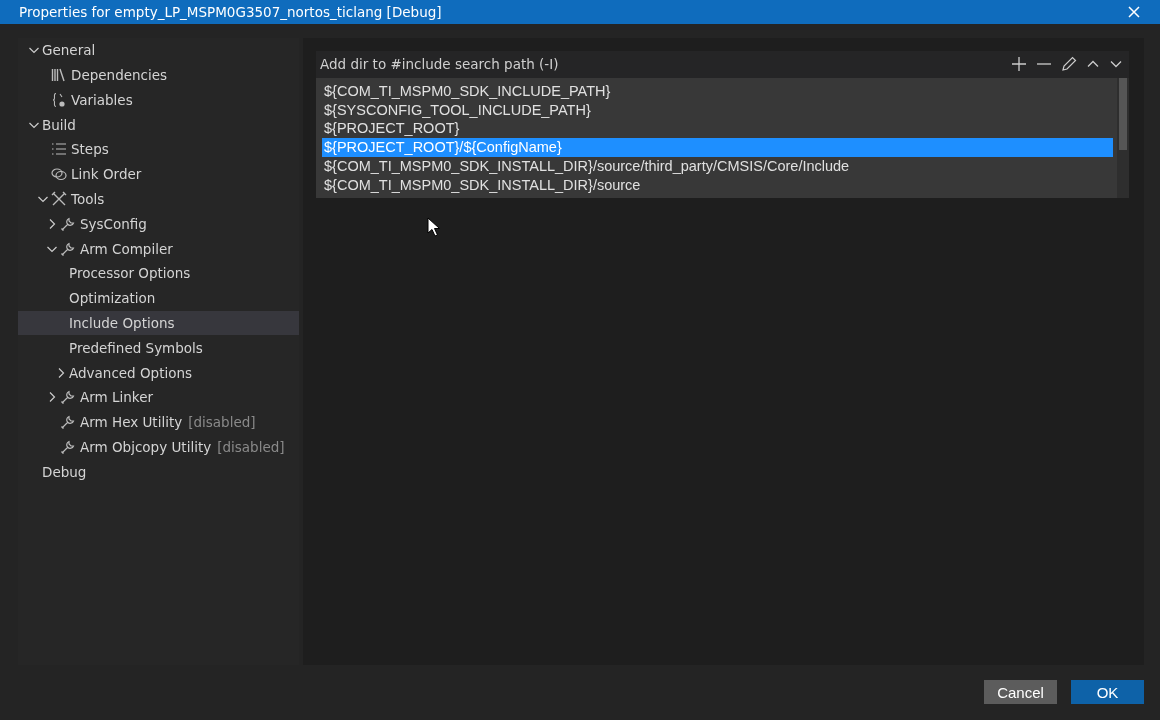 The image size is (1160, 720). What do you see at coordinates (122, 322) in the screenshot?
I see `tree-label: Include Options` at bounding box center [122, 322].